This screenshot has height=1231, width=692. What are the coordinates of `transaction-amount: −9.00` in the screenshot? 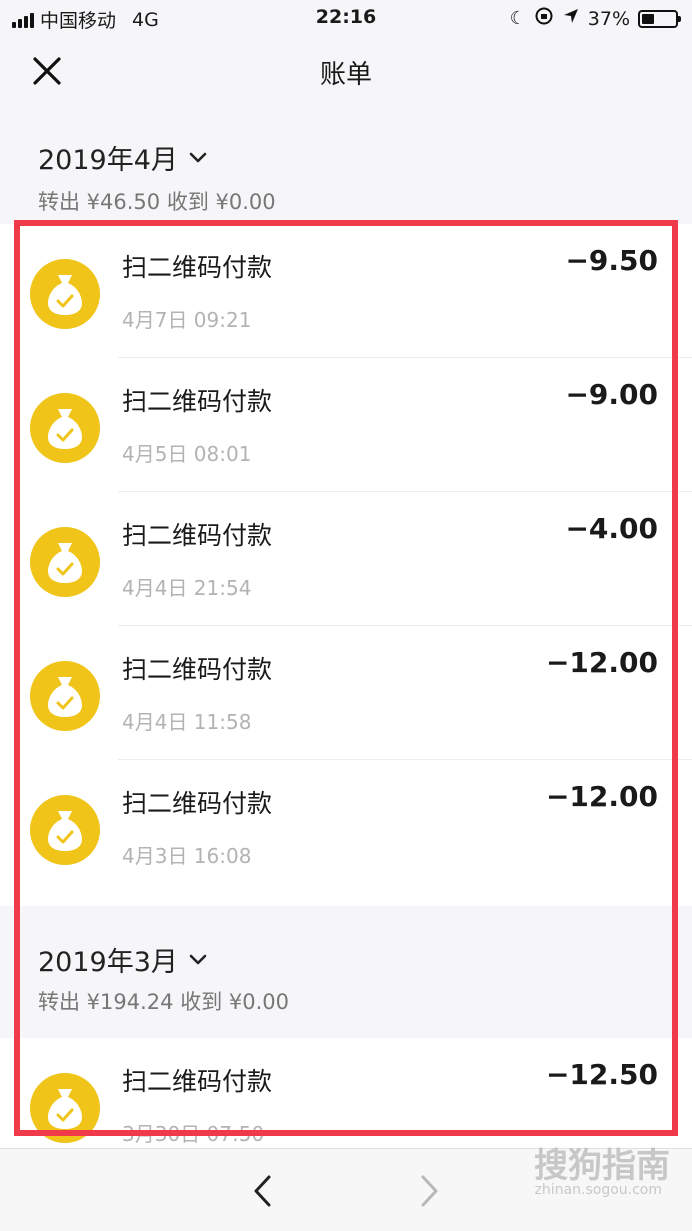 It's located at (611, 394).